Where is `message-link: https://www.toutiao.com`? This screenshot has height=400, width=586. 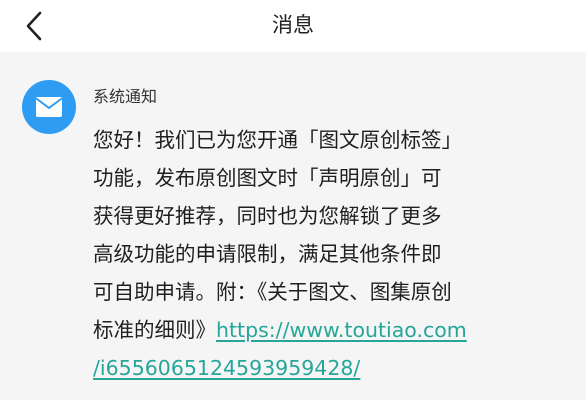
message-link: https://www.toutiao.com is located at coordinates (341, 330).